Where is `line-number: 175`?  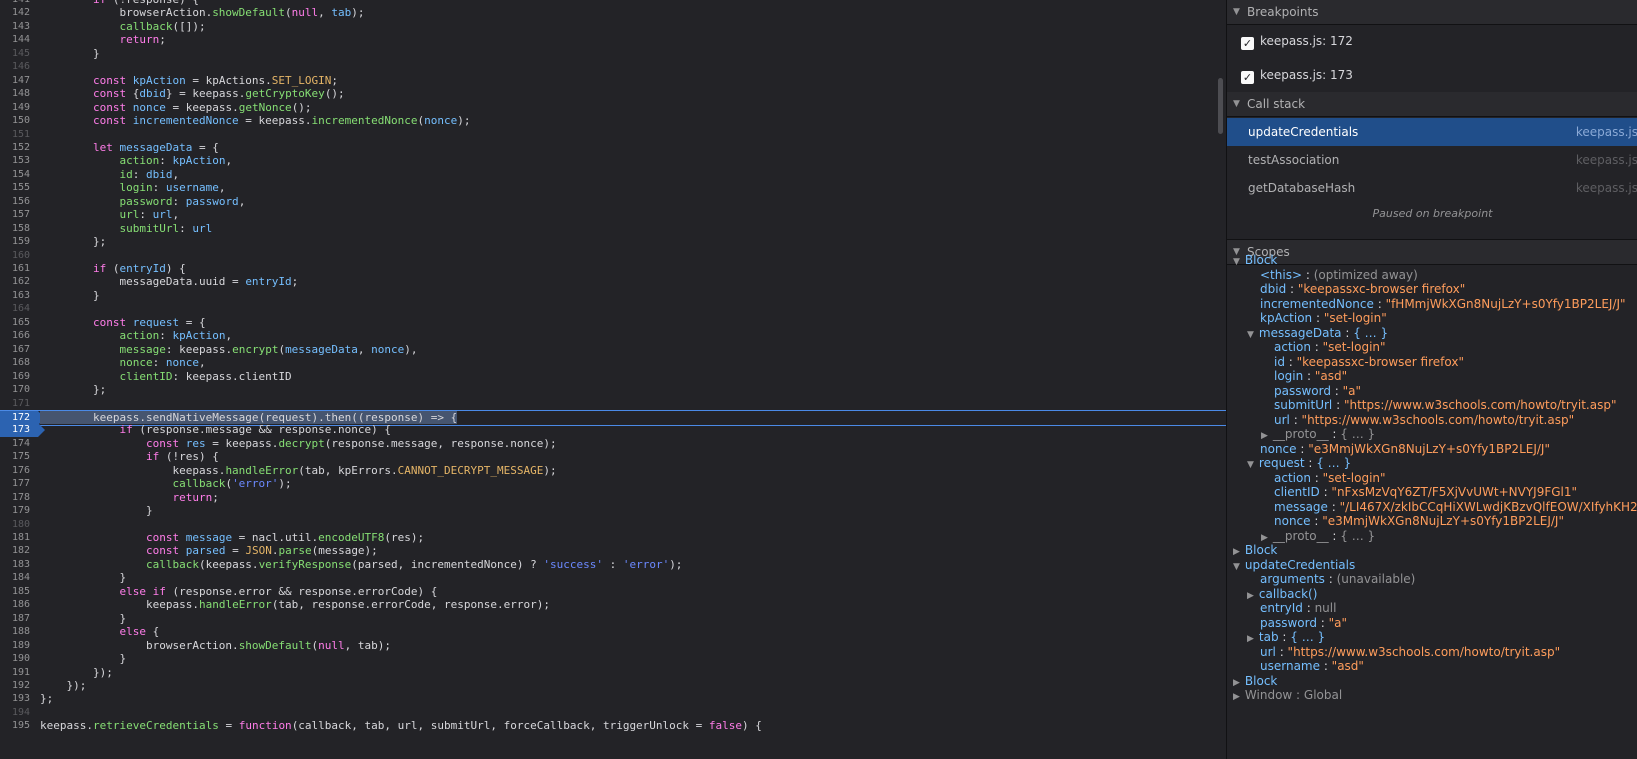
line-number: 175 is located at coordinates (15, 457).